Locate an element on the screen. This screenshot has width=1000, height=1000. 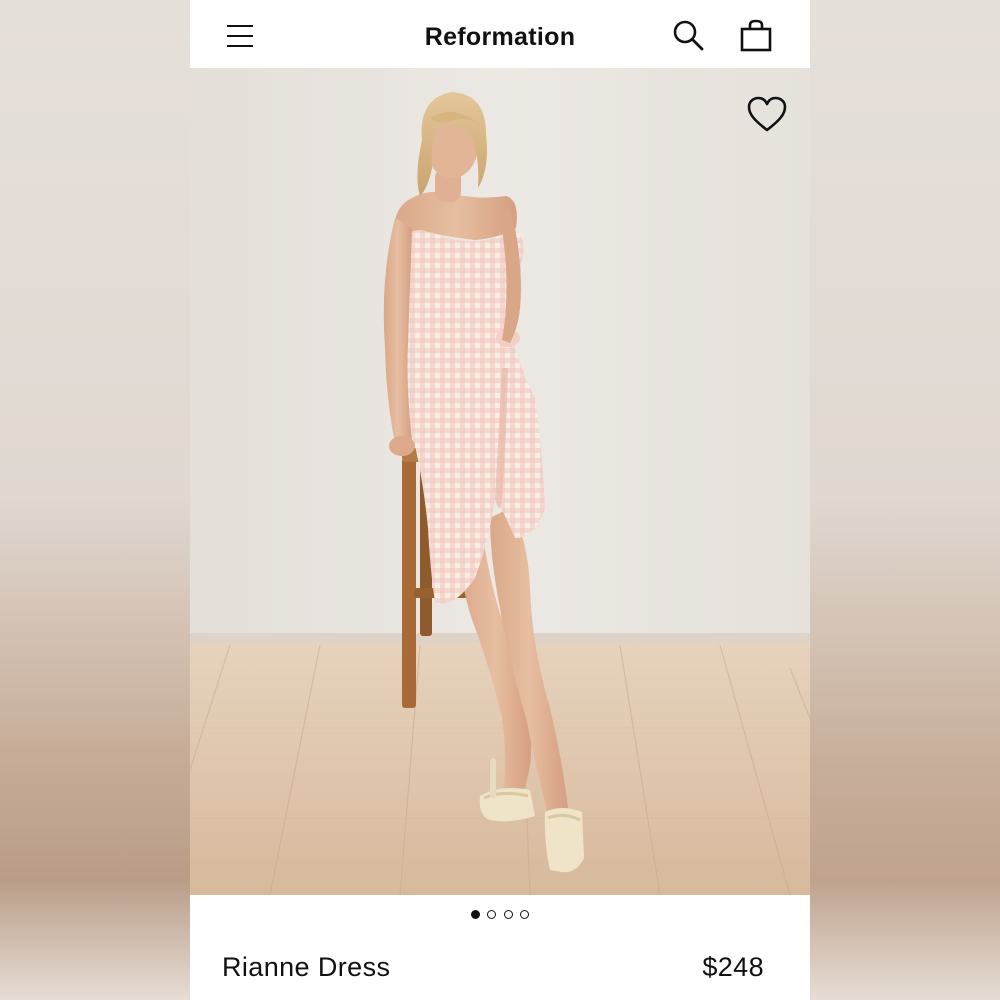
top-navigation-bar: Reformation is located at coordinates (500, 34).